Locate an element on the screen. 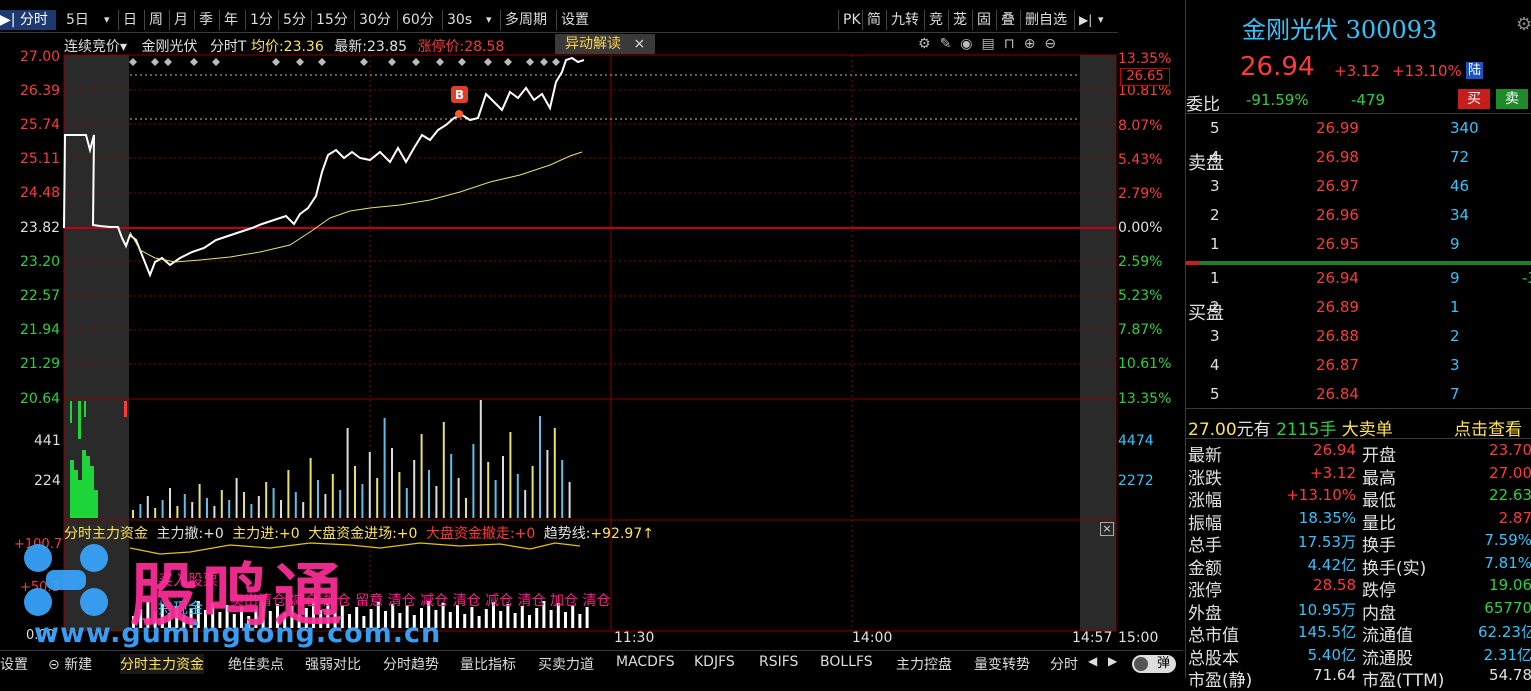  stat-value-1: 17.53万 is located at coordinates (1327, 542).